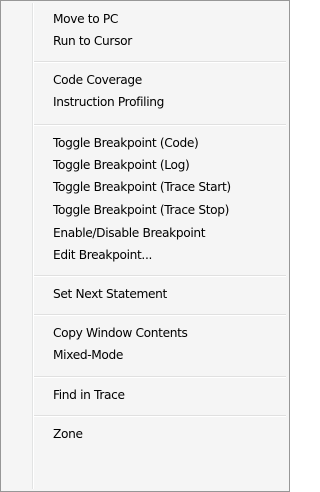  What do you see at coordinates (141, 210) in the screenshot?
I see `menu-item-label: Toggle Breakpoint (Trace Stop)` at bounding box center [141, 210].